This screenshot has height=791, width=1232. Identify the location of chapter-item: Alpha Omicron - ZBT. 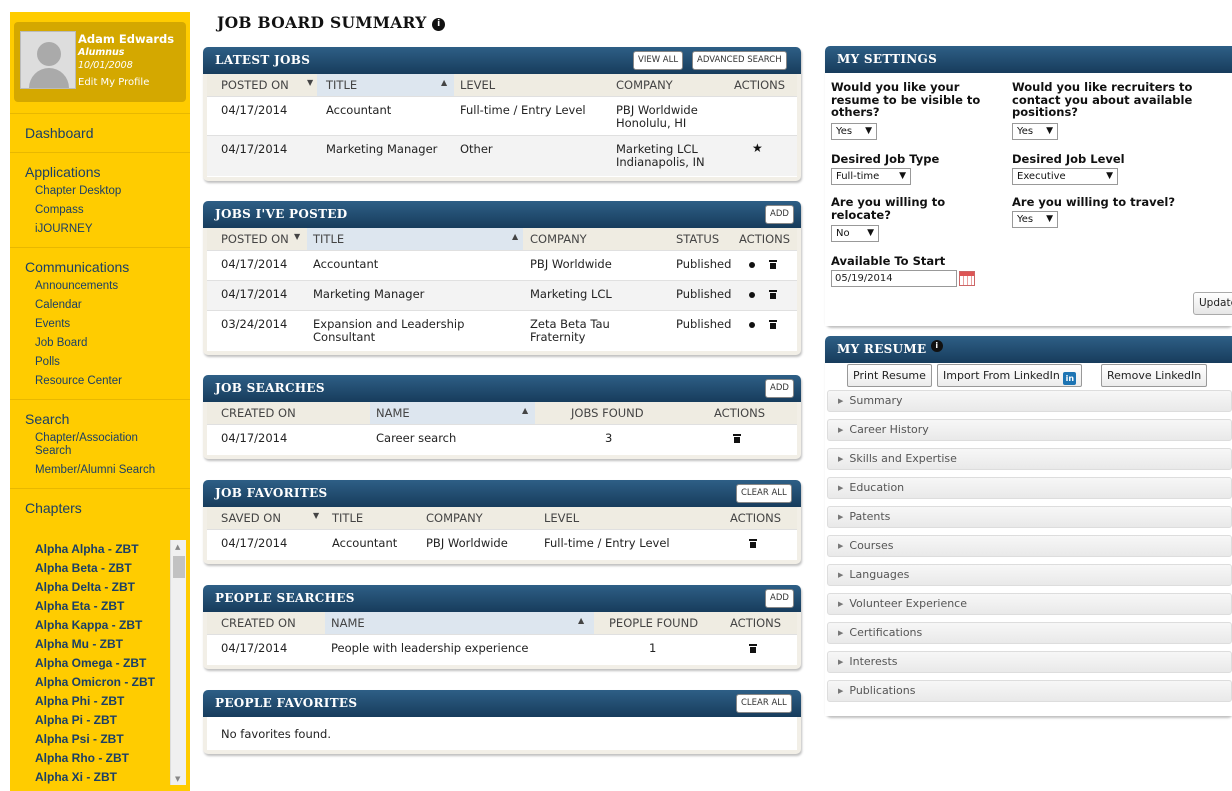
(100, 682).